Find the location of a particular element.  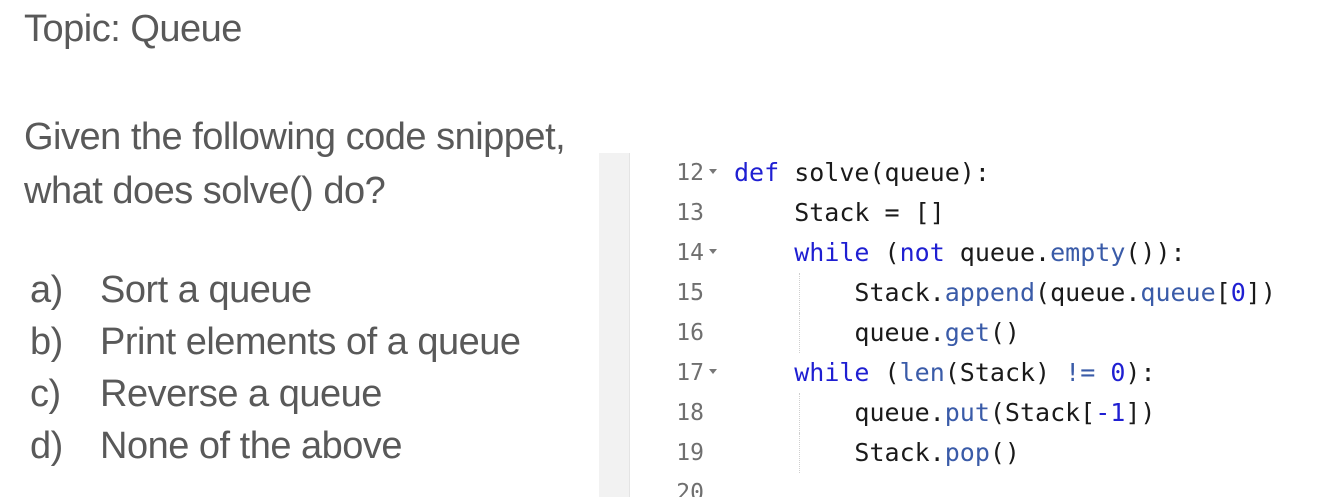

option-letter: b) is located at coordinates (46, 342).